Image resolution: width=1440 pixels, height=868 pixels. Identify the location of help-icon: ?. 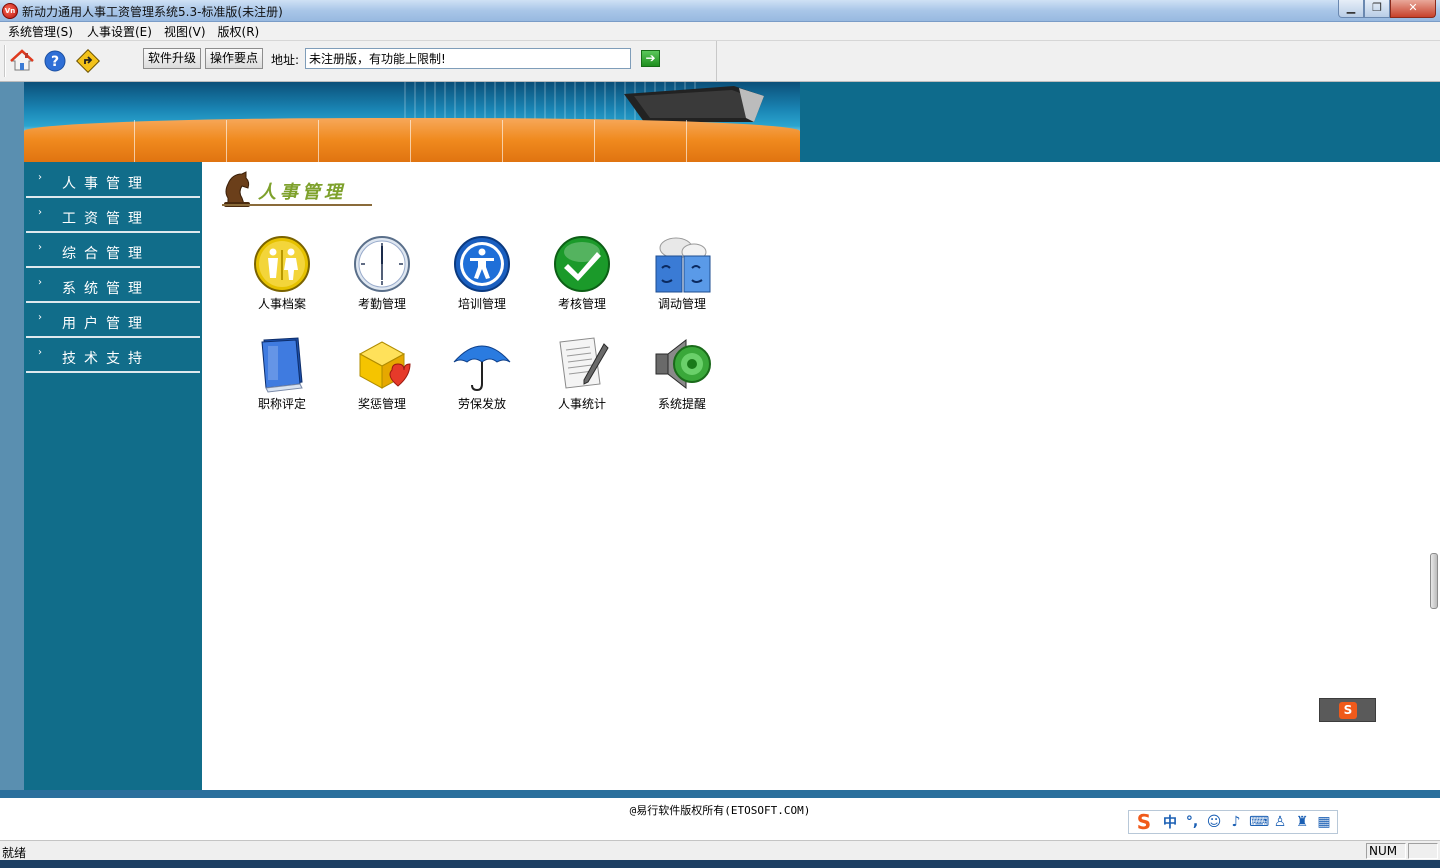
(55, 61).